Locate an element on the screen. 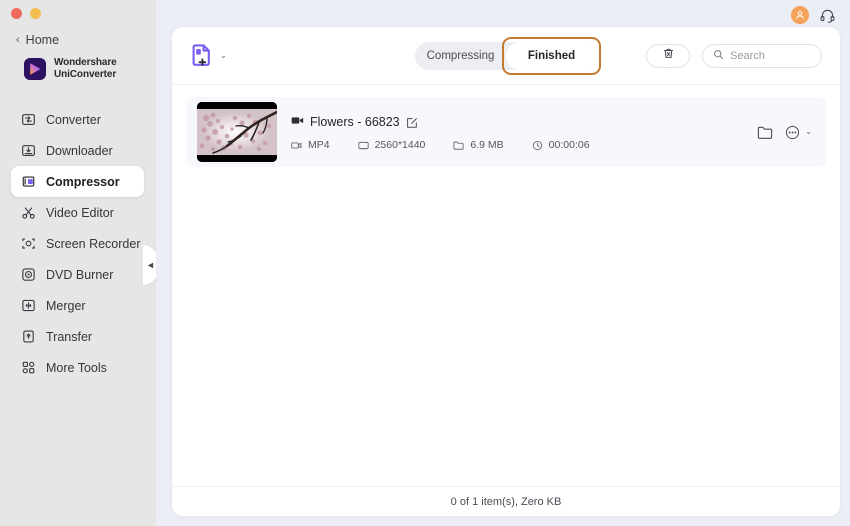 The height and width of the screenshot is (526, 850). panel-toolbar: ⌄ Compressing Finished is located at coordinates (506, 56).